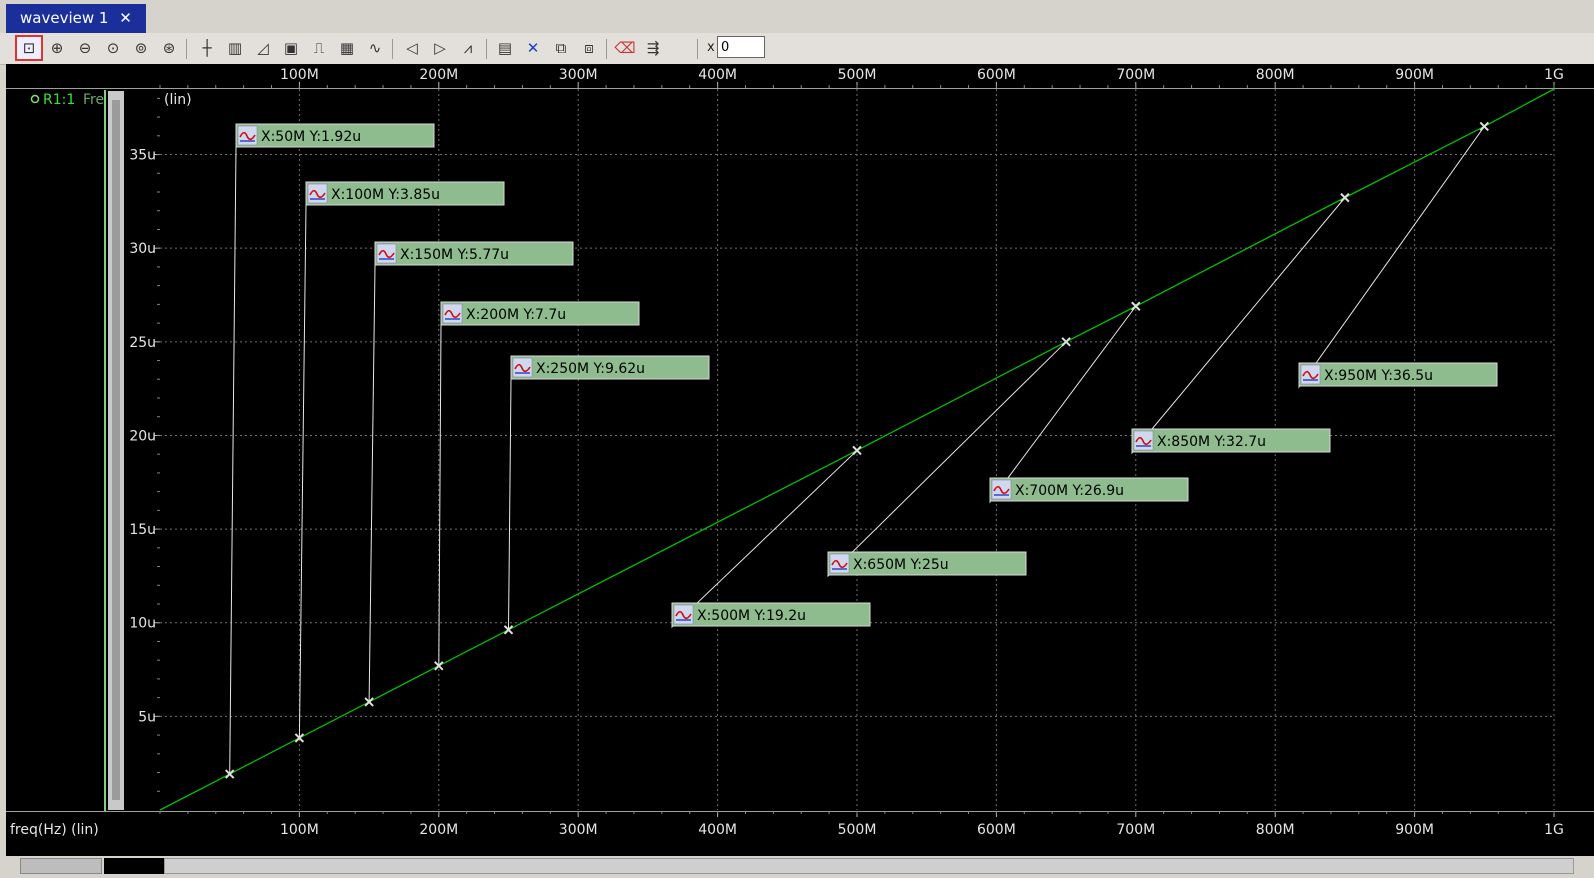  Describe the element at coordinates (207, 48) in the screenshot. I see `cursor-icon: ┼` at that location.